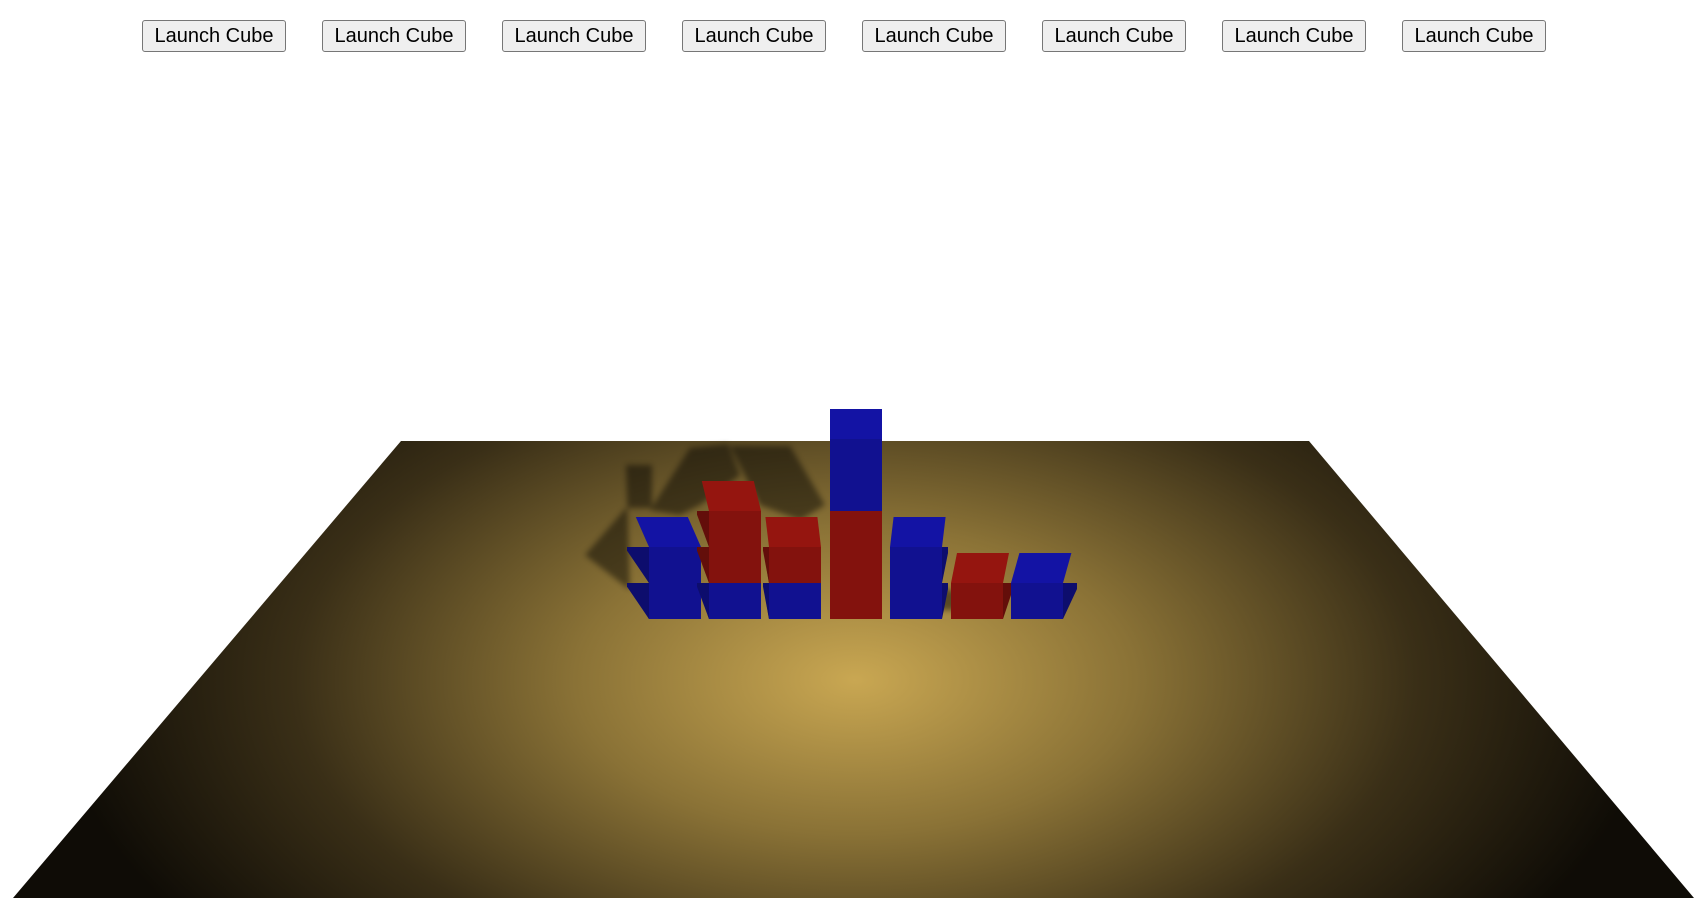 The width and height of the screenshot is (1706, 906). Describe the element at coordinates (675, 565) in the screenshot. I see `cube-blue-1-2-front` at that location.